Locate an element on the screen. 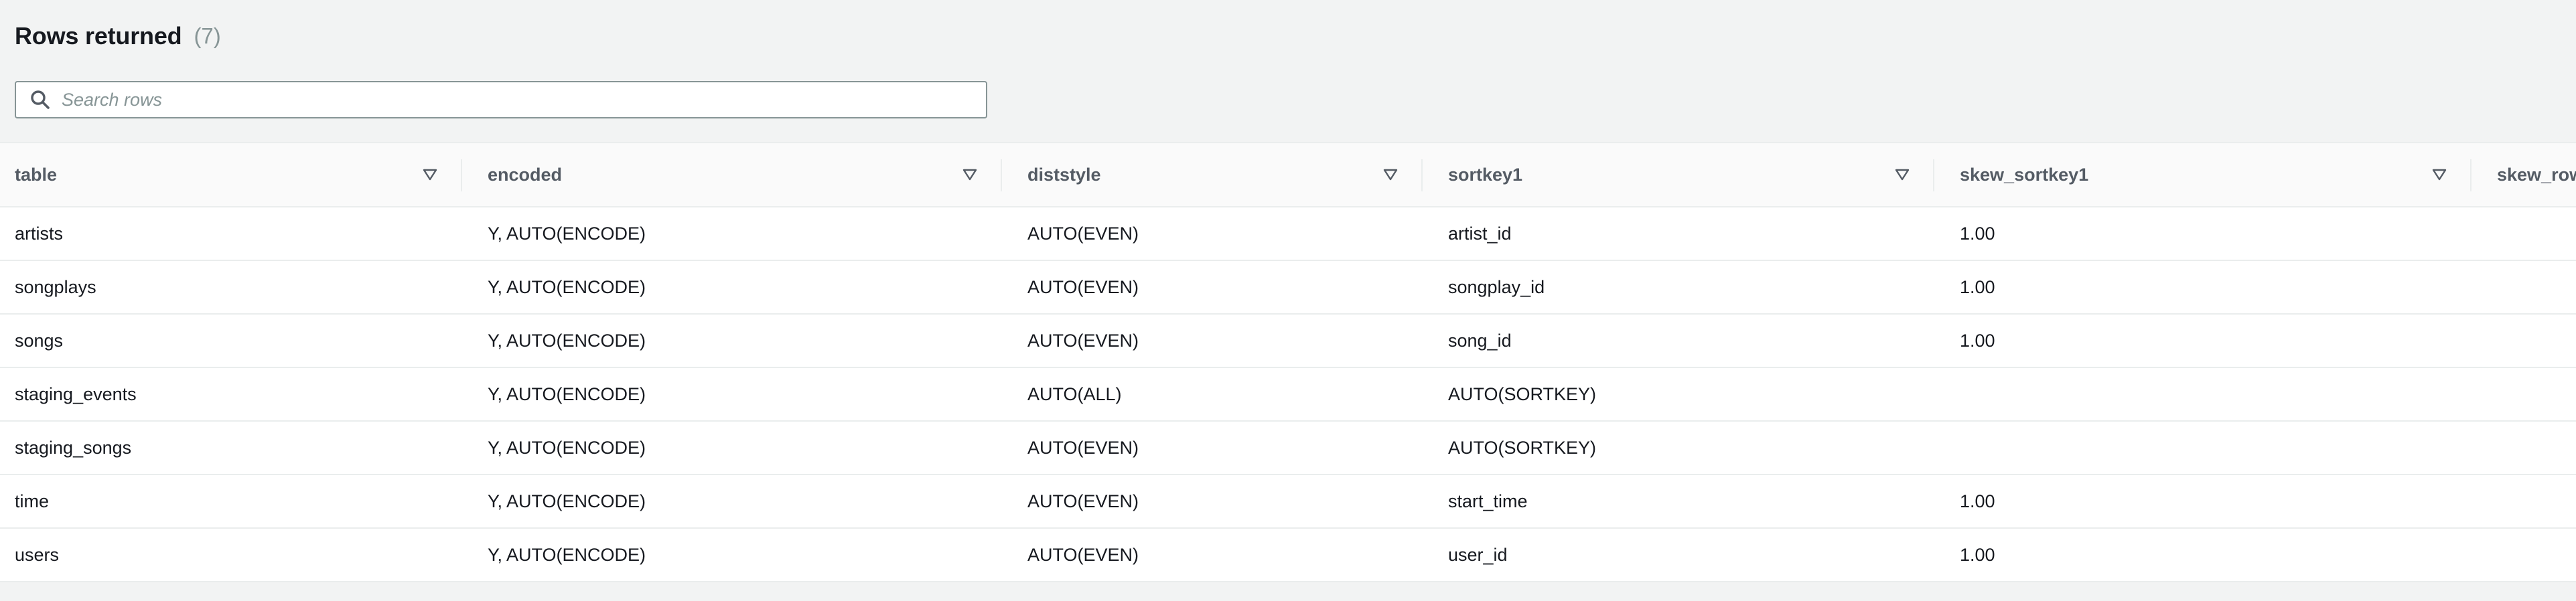 This screenshot has height=601, width=2576. column-header-sortkey1: sortkey1 is located at coordinates (1678, 175).